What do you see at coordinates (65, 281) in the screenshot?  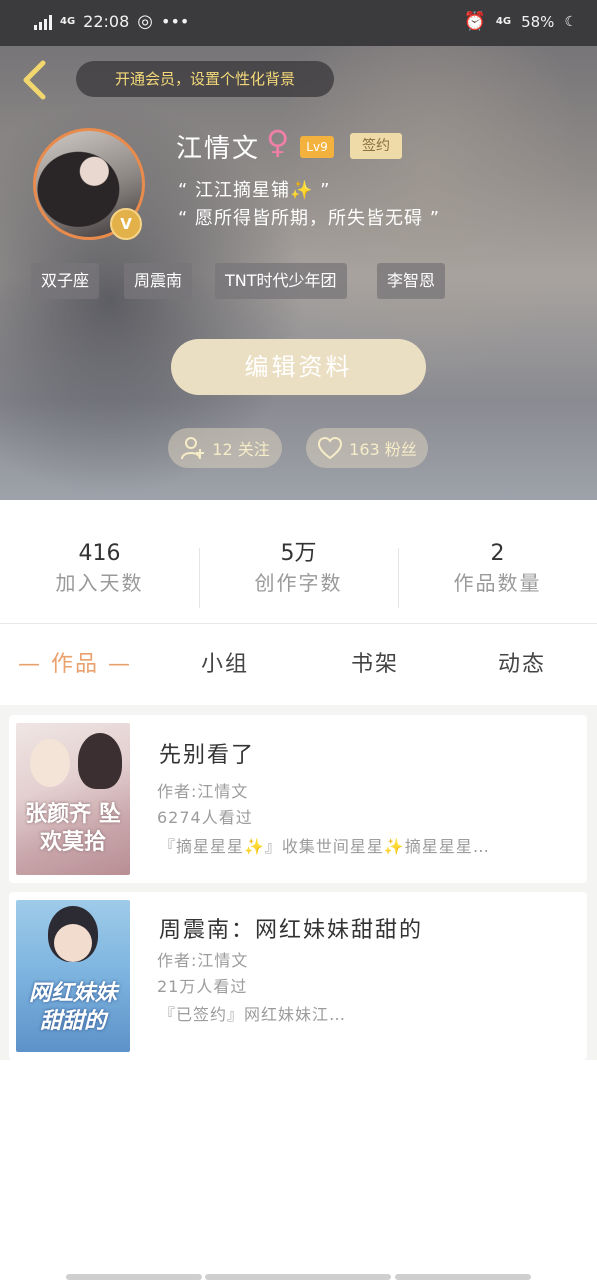 I see `tag-zodiac: 双子座` at bounding box center [65, 281].